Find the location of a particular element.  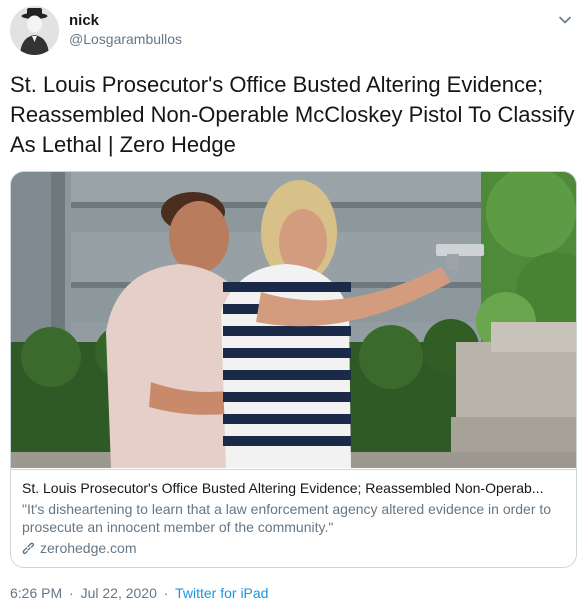

card-domain: zerohedge.com is located at coordinates (294, 548).